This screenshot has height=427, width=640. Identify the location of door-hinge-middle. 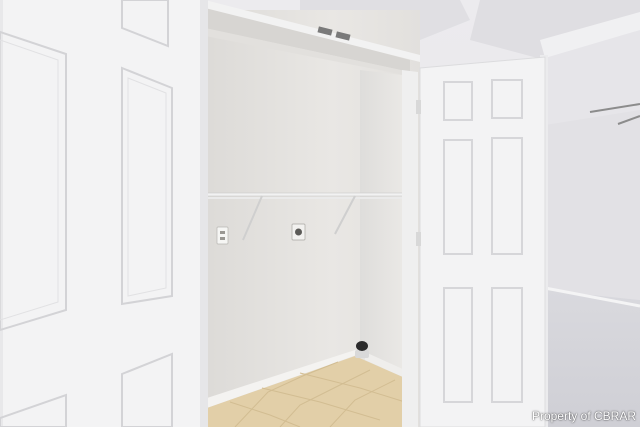
(418, 239).